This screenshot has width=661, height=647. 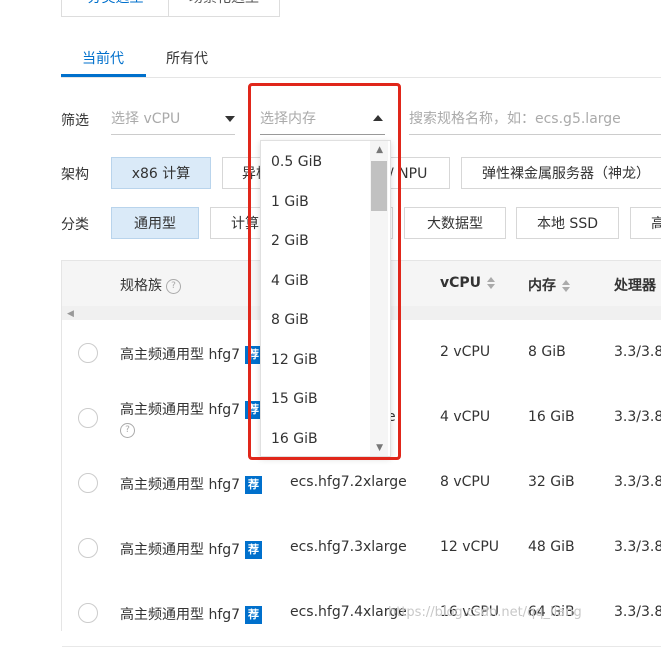 I want to click on spec-search-input: 搜索规格名称，如：ecs.g5.large, so click(x=535, y=119).